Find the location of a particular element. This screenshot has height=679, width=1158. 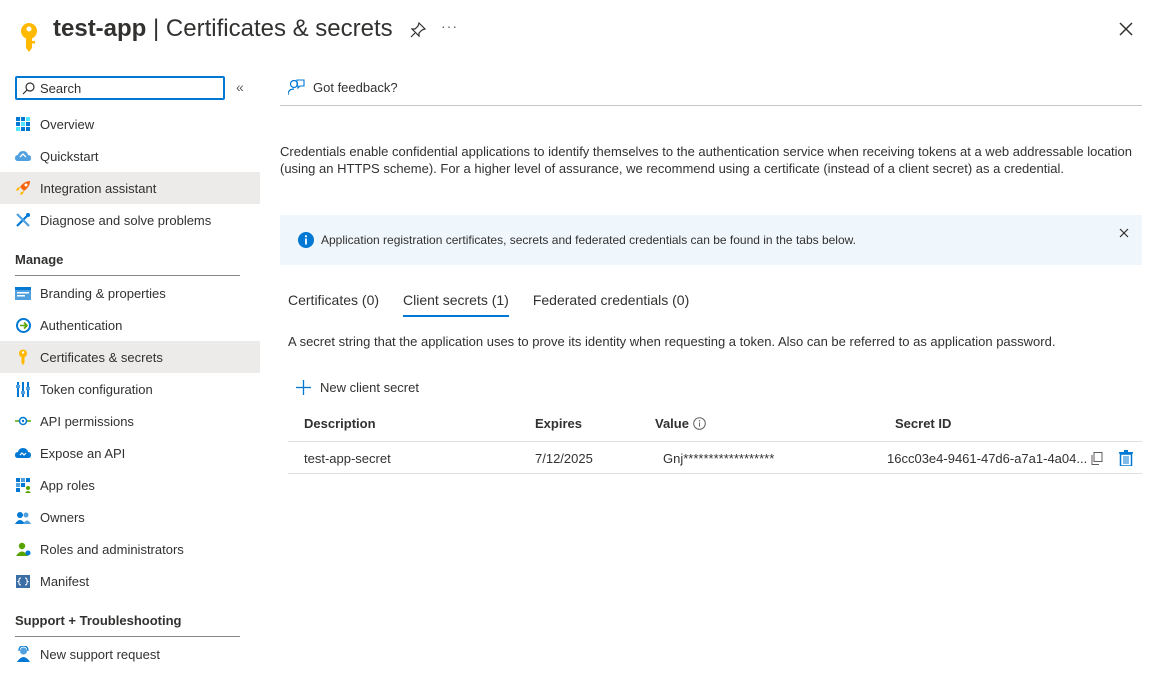

rocket-icon is located at coordinates (23, 188).